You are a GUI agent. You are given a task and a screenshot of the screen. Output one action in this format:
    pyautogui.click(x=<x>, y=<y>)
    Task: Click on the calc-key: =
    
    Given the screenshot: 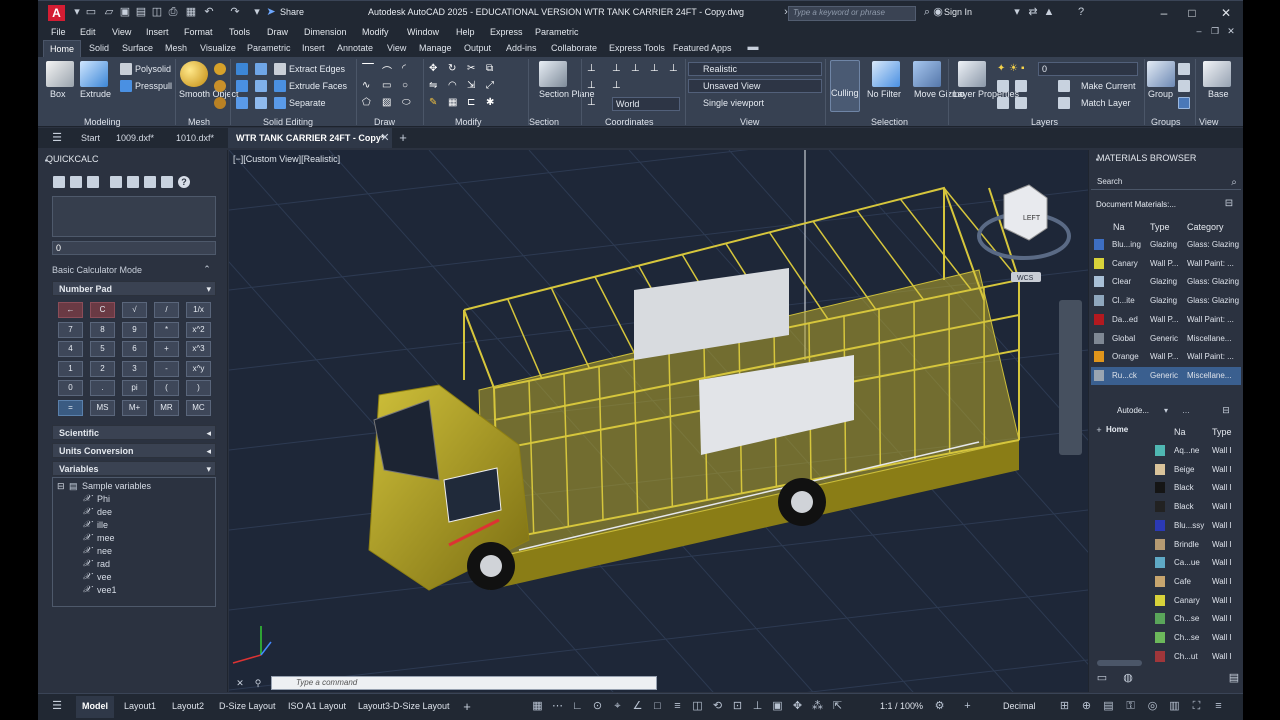 What is the action you would take?
    pyautogui.click(x=70, y=407)
    